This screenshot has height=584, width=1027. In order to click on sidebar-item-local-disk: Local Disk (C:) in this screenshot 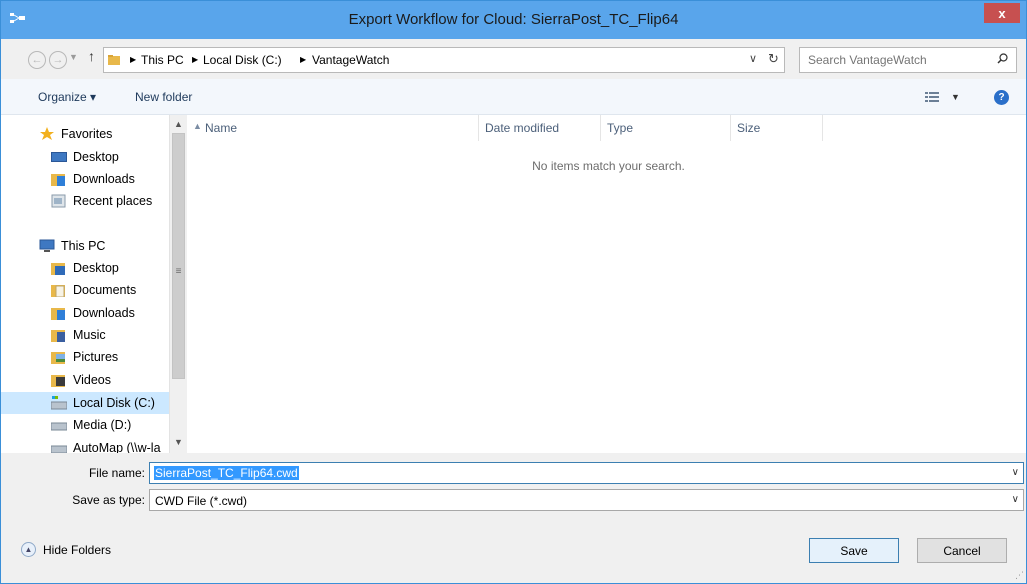, I will do `click(85, 403)`.